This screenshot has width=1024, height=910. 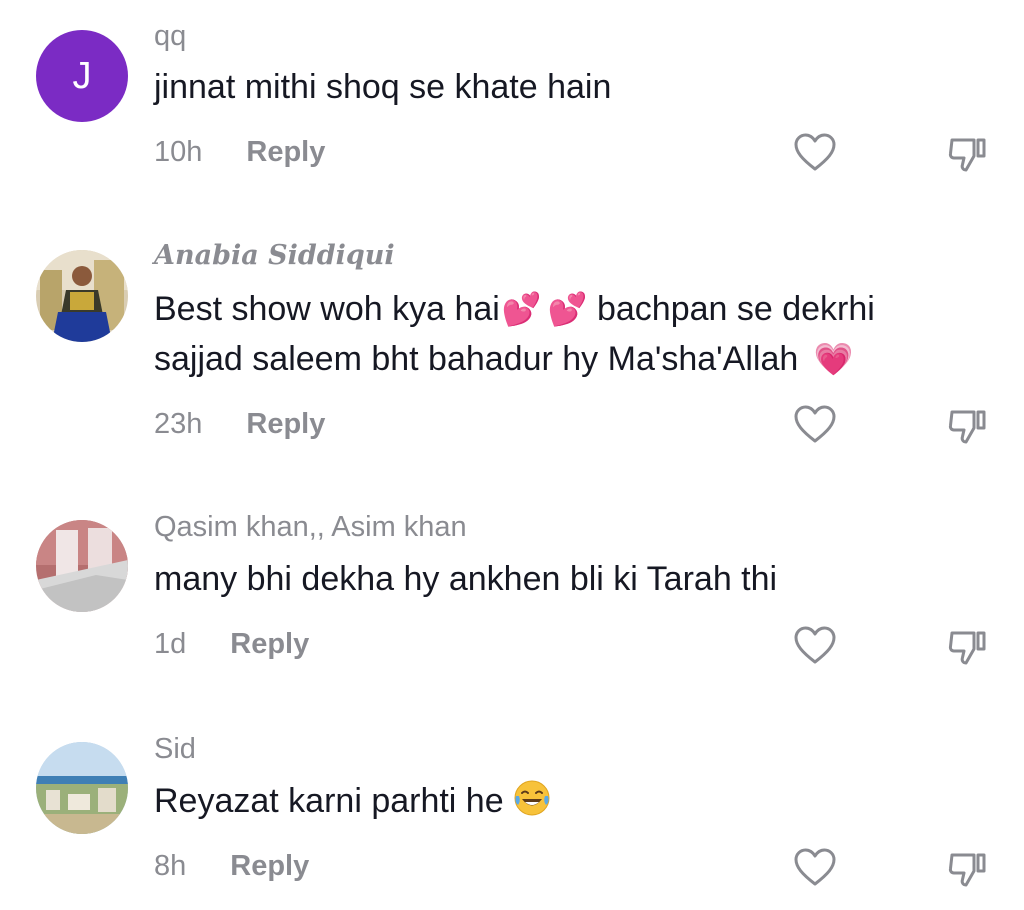 What do you see at coordinates (532, 798) in the screenshot?
I see `laughing-tears-emoji-icon` at bounding box center [532, 798].